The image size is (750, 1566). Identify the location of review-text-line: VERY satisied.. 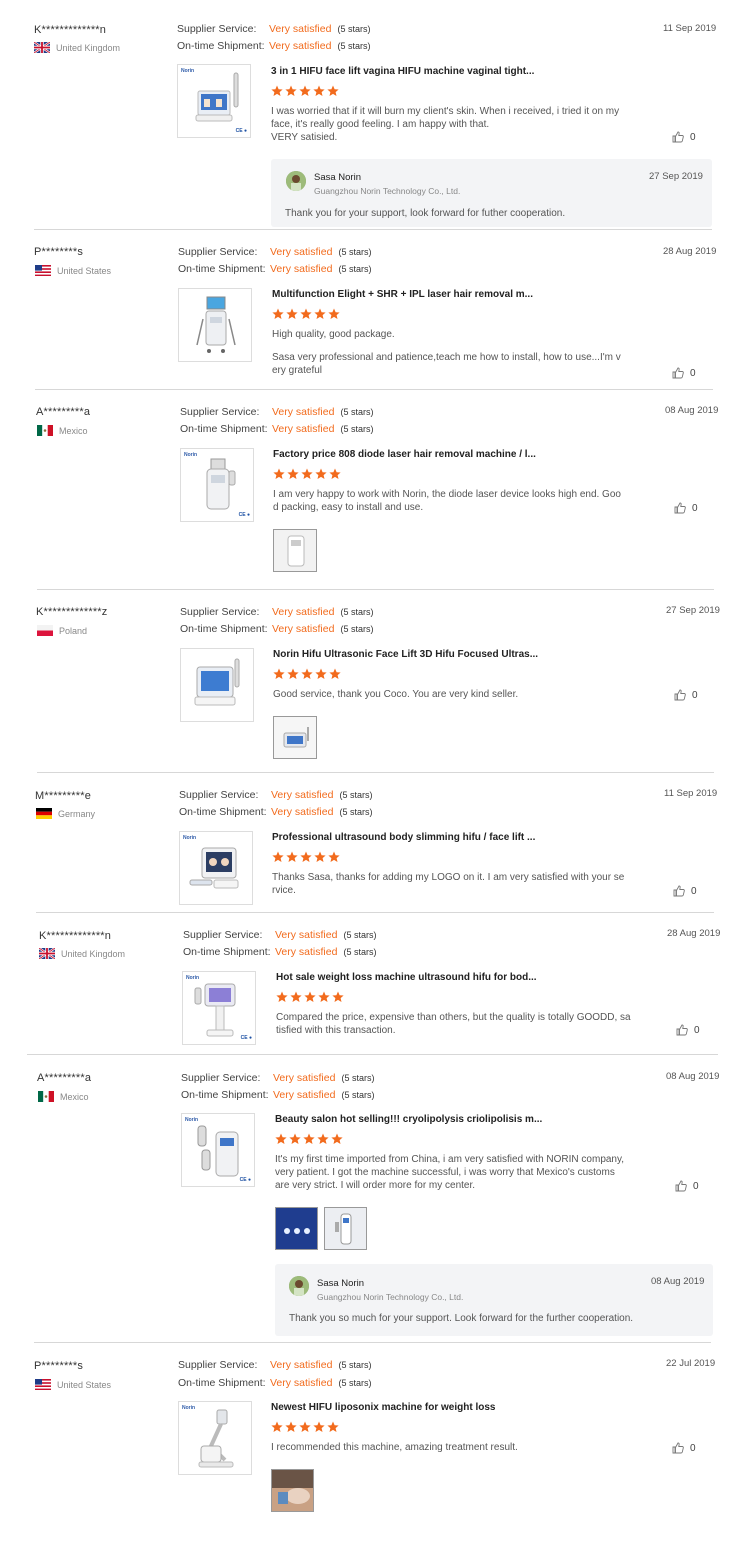
(304, 137).